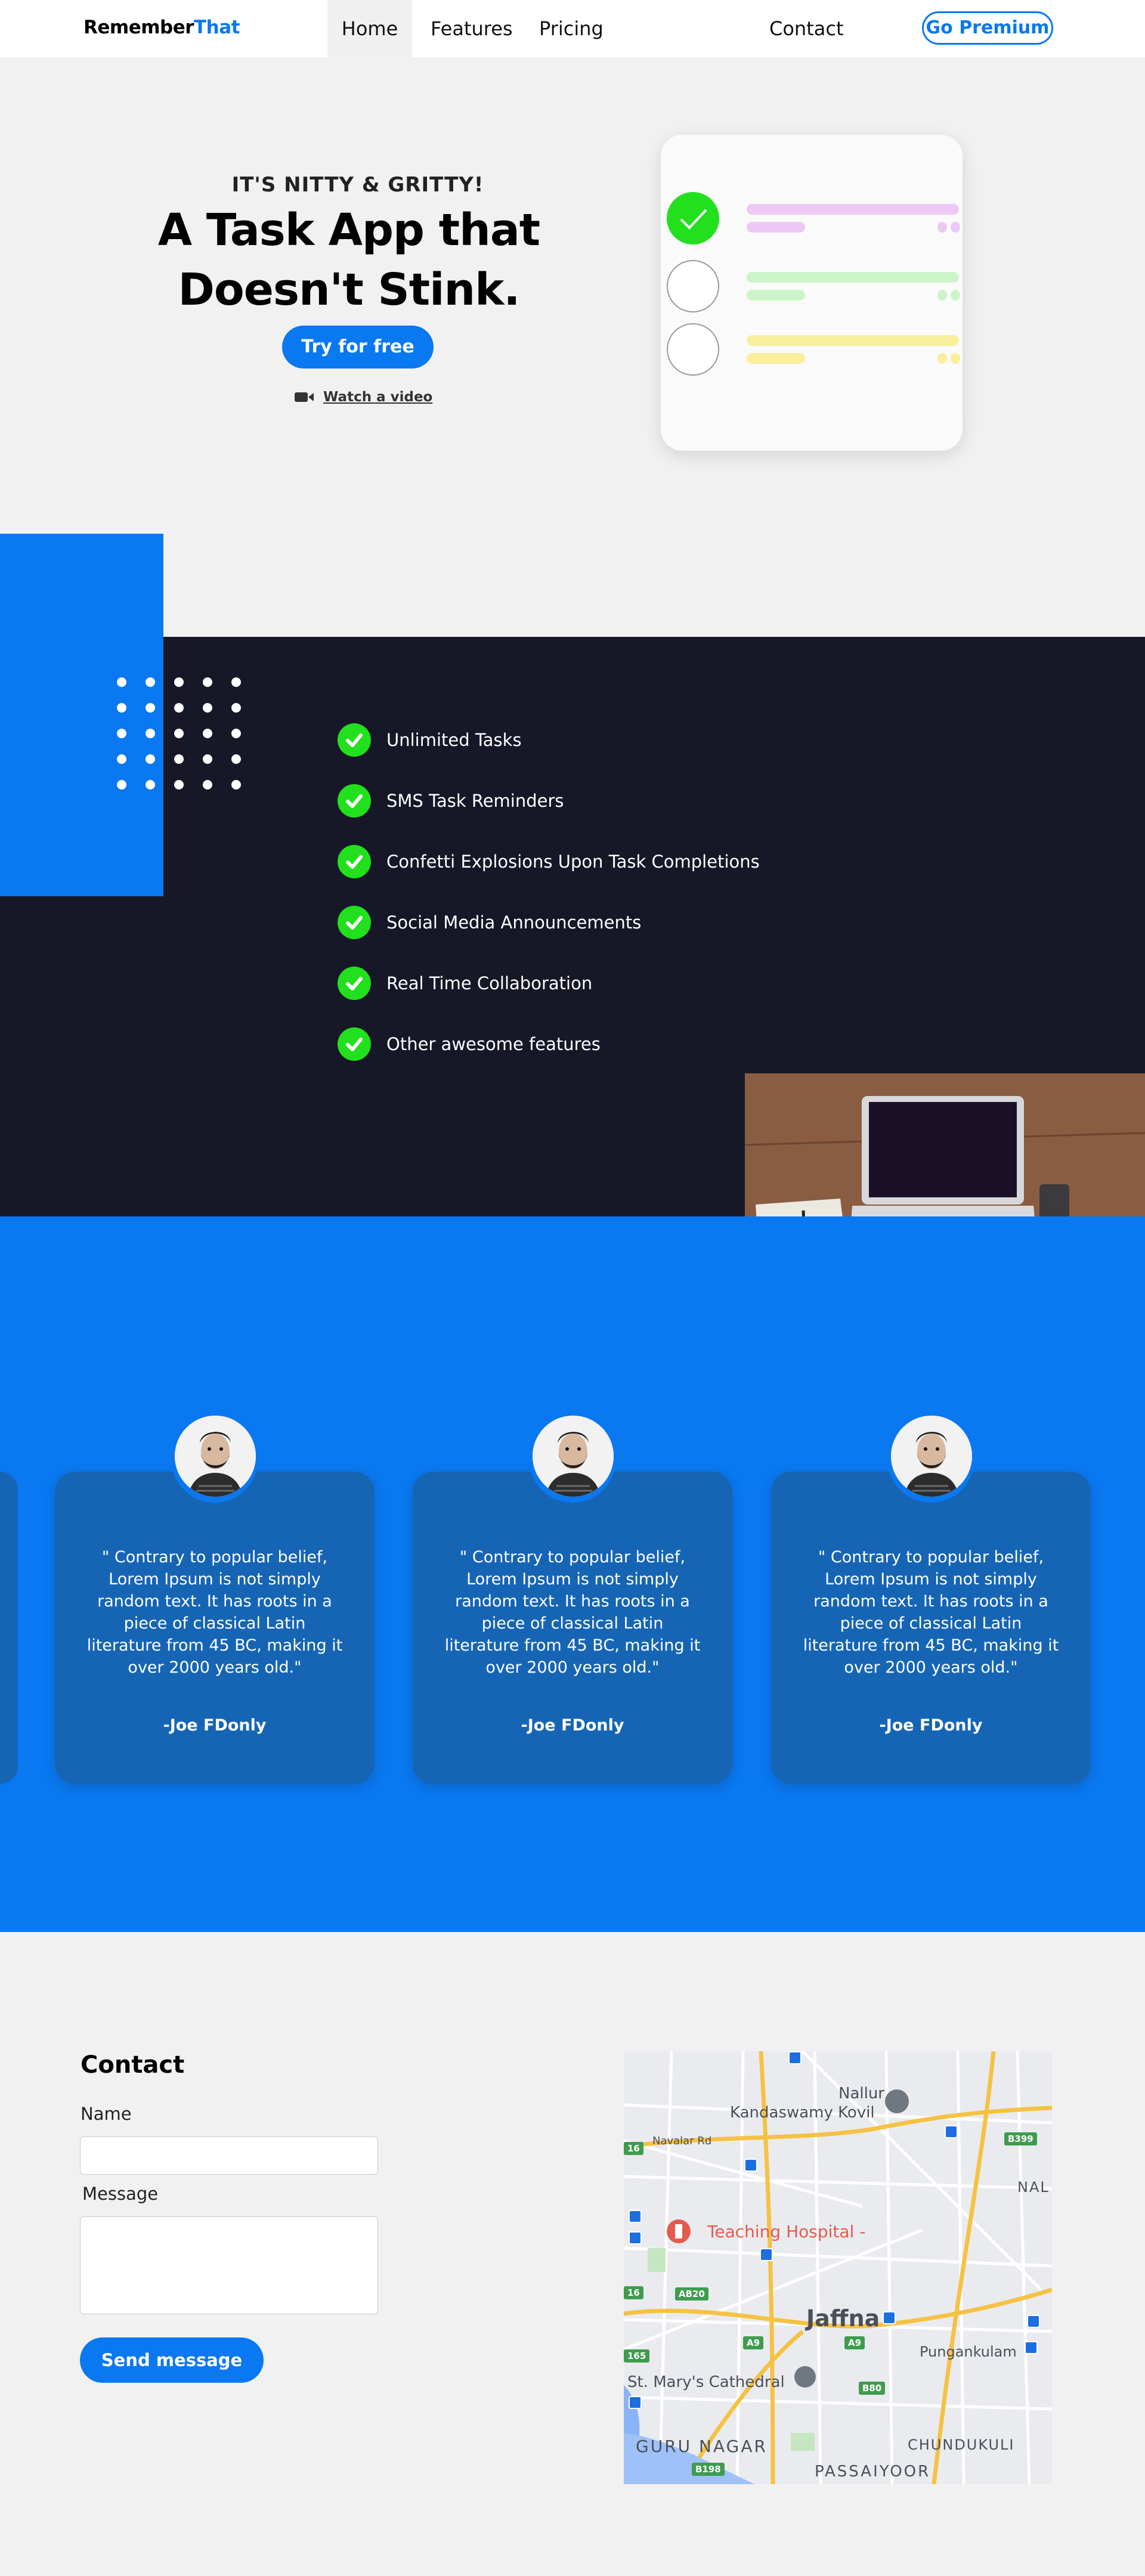  What do you see at coordinates (931, 1725) in the screenshot?
I see `testimonial-author: -Joe FDonly` at bounding box center [931, 1725].